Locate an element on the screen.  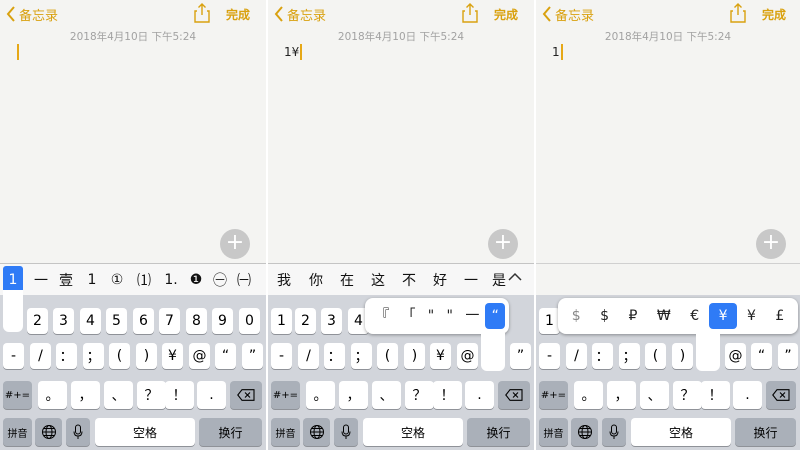
key-4: 4 is located at coordinates (90, 321).